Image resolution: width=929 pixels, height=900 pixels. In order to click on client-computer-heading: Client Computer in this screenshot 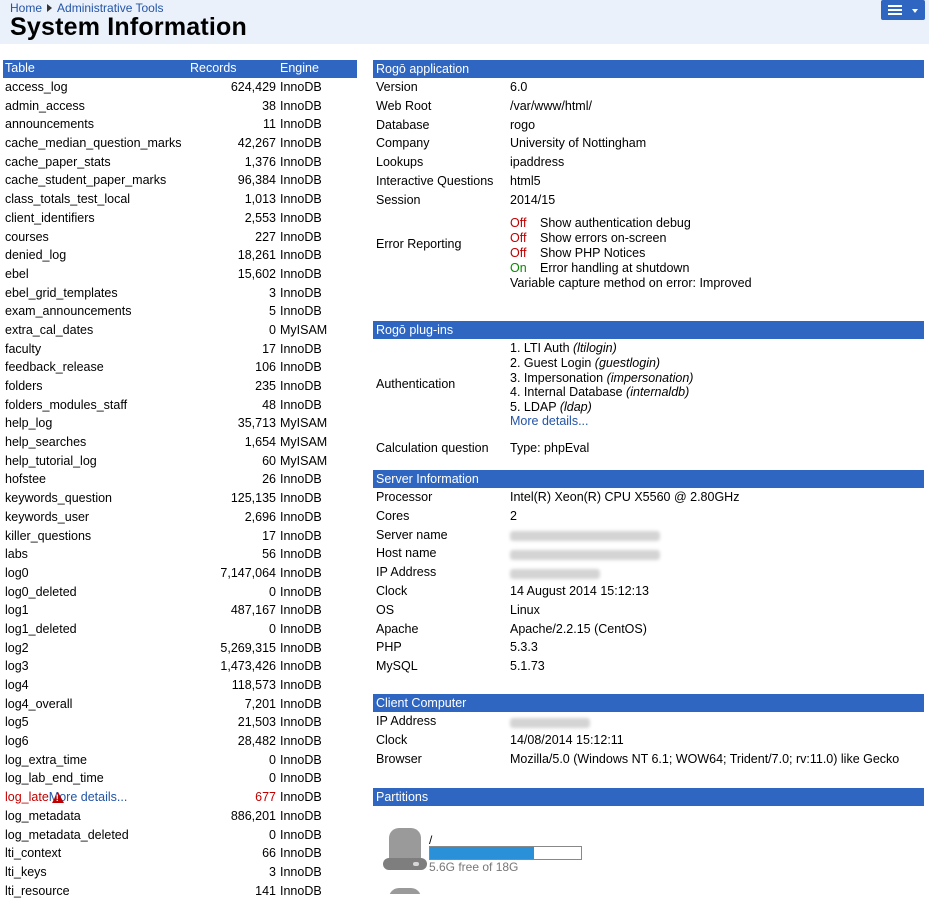, I will do `click(648, 703)`.